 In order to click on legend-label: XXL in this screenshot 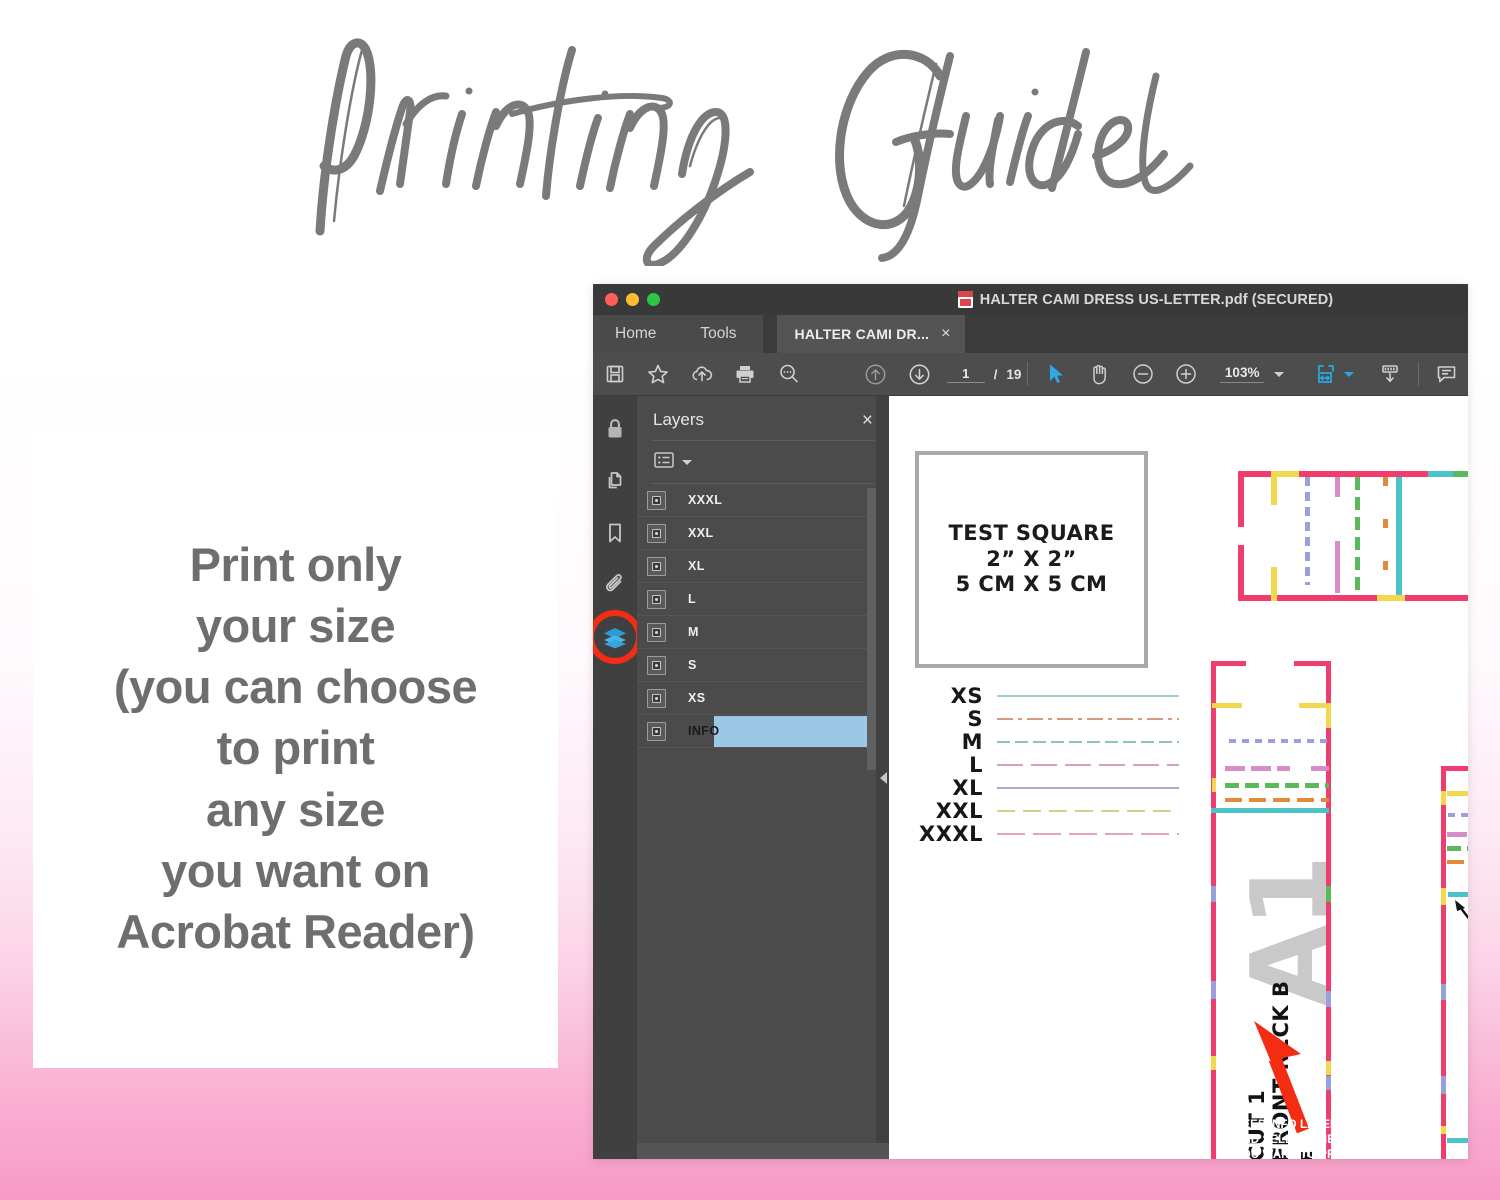, I will do `click(959, 810)`.